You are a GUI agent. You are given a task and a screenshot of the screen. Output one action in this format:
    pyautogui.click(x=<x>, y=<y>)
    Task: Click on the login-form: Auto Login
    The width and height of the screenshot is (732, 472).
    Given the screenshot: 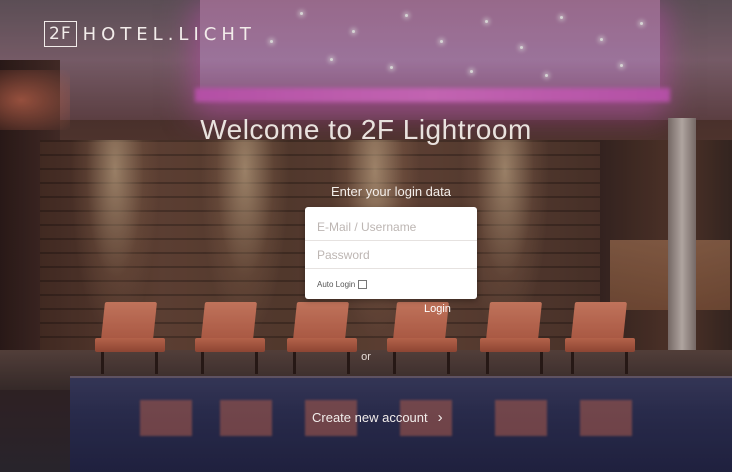 What is the action you would take?
    pyautogui.click(x=391, y=253)
    